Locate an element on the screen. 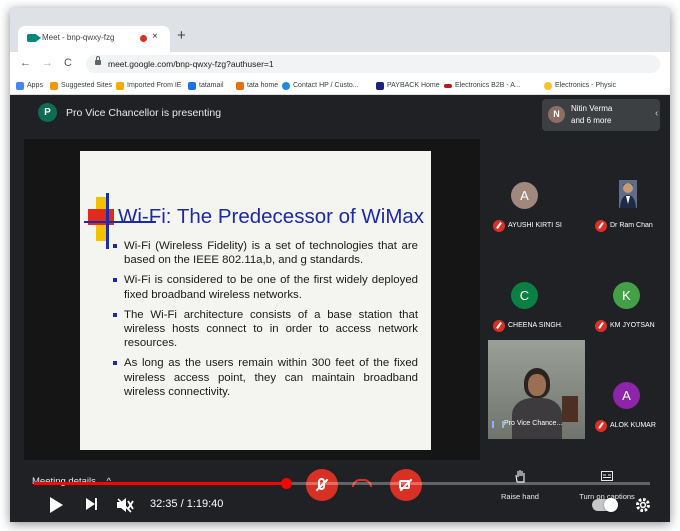 The image size is (680, 531). folder-icon is located at coordinates (120, 85).